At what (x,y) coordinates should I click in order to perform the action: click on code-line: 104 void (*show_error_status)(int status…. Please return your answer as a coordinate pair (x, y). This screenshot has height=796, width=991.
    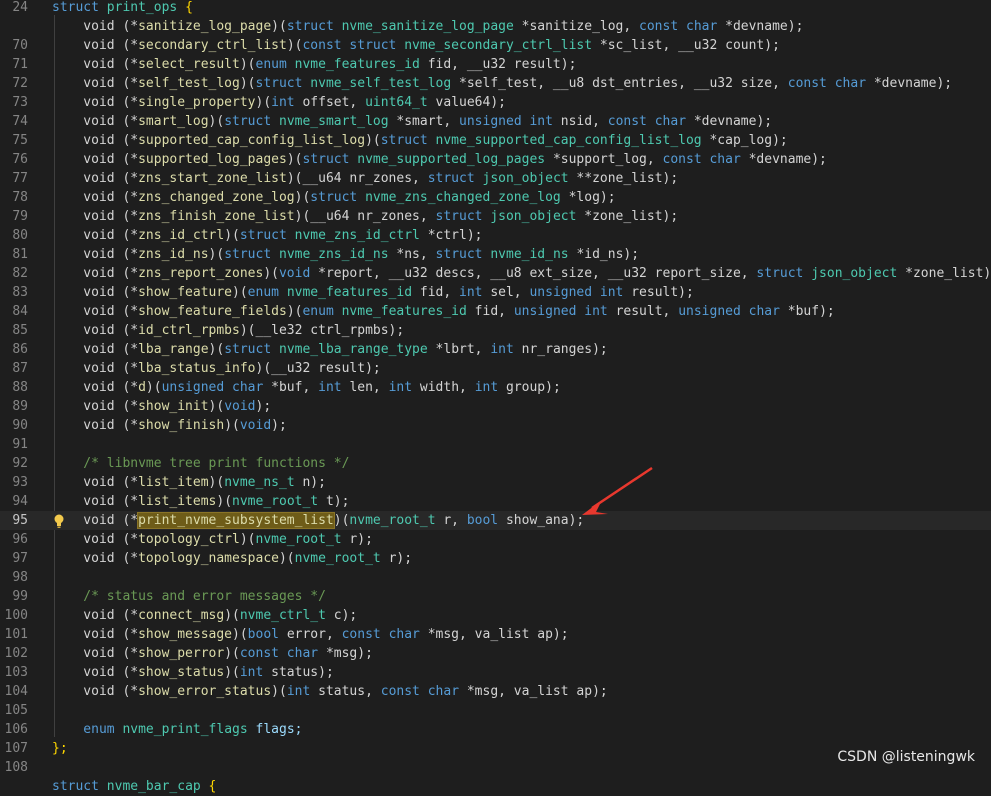
    Looking at the image, I should click on (495, 691).